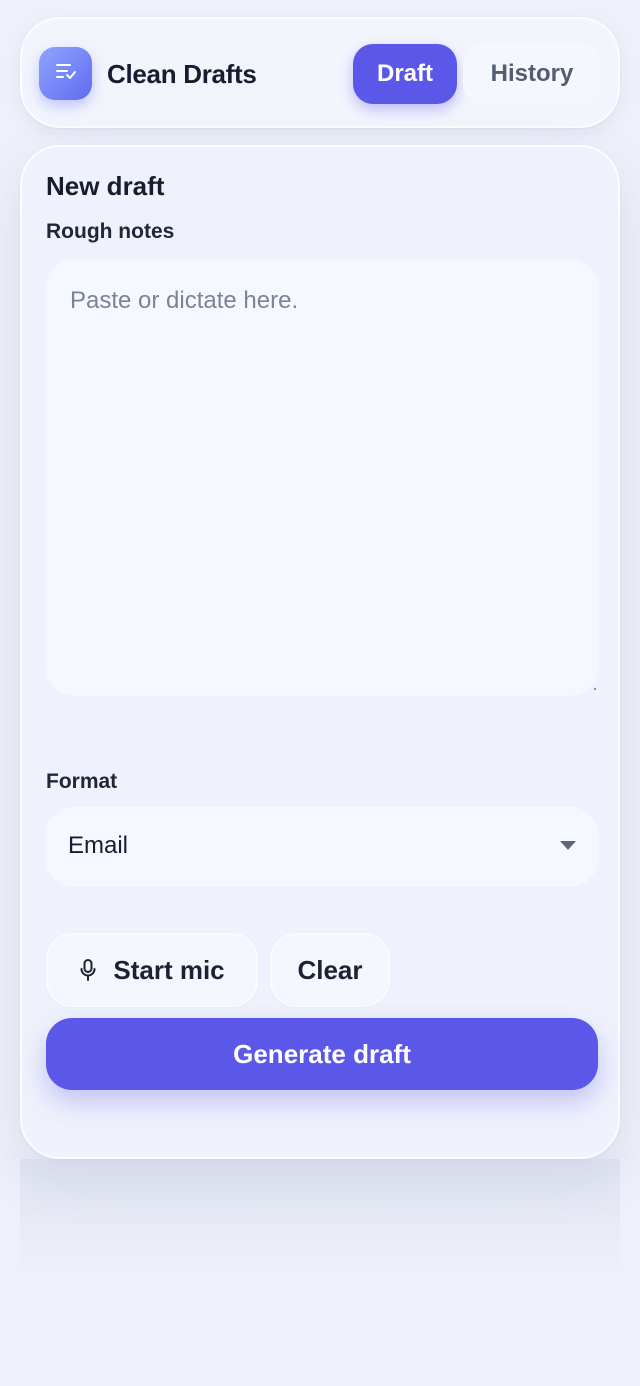 Image resolution: width=640 pixels, height=1386 pixels. Describe the element at coordinates (568, 845) in the screenshot. I see `caret-down-icon` at that location.